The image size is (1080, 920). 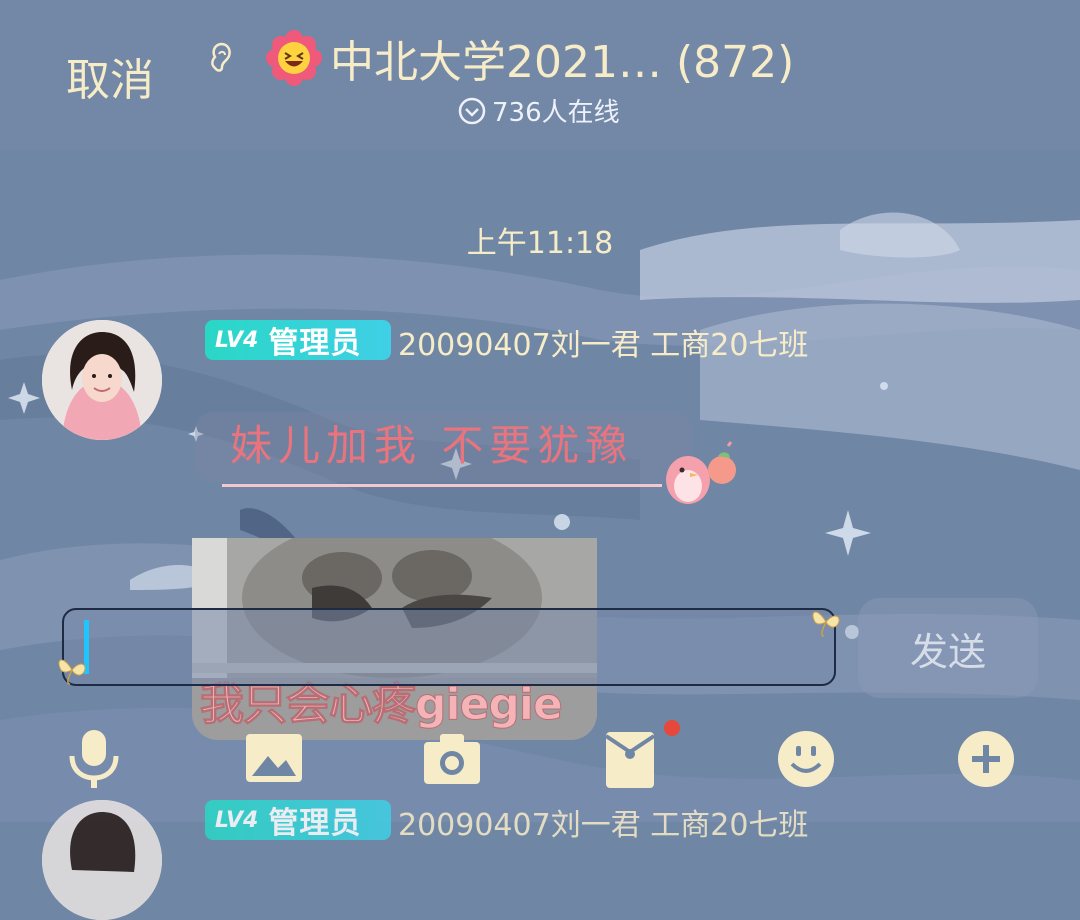 I want to click on plus-icon, so click(x=986, y=759).